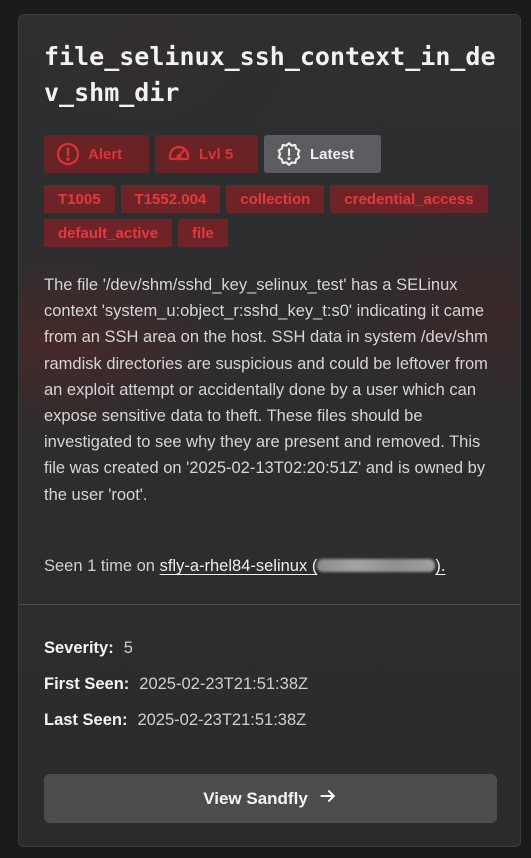 This screenshot has height=858, width=531. Describe the element at coordinates (255, 798) in the screenshot. I see `view-sandfly-label: View Sandfly` at that location.